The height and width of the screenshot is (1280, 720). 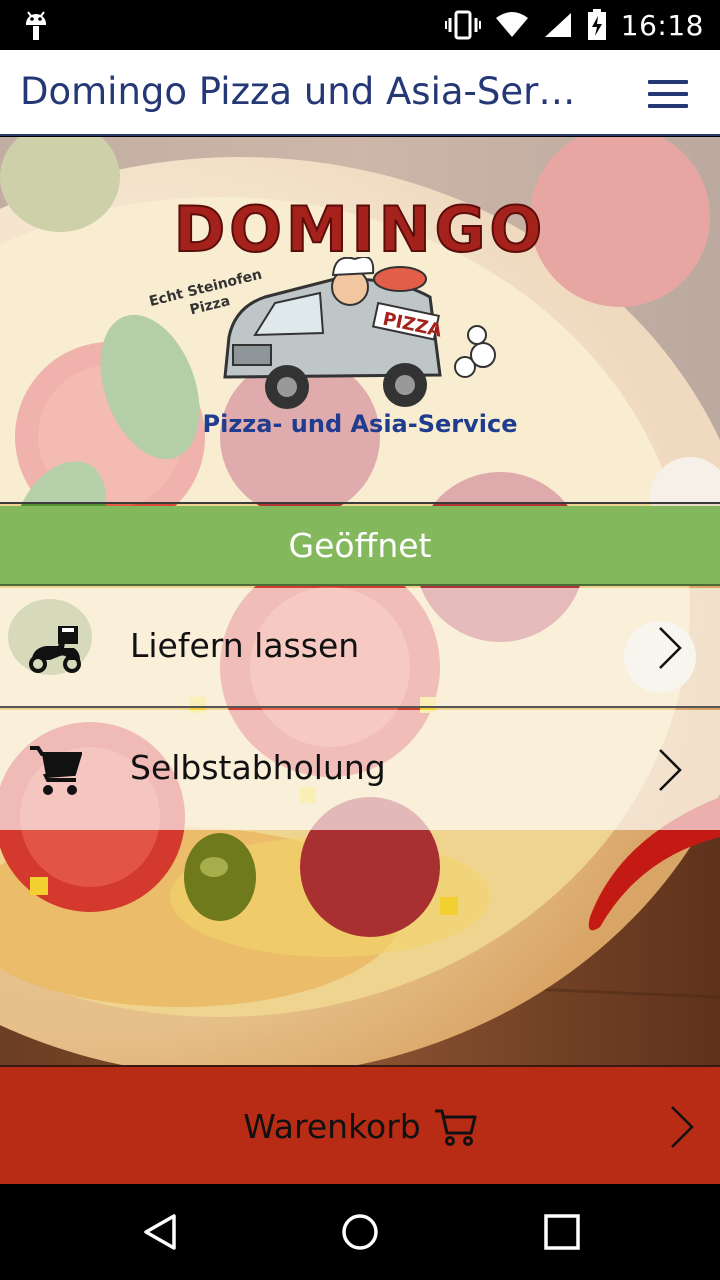 What do you see at coordinates (160, 1232) in the screenshot?
I see `back-icon` at bounding box center [160, 1232].